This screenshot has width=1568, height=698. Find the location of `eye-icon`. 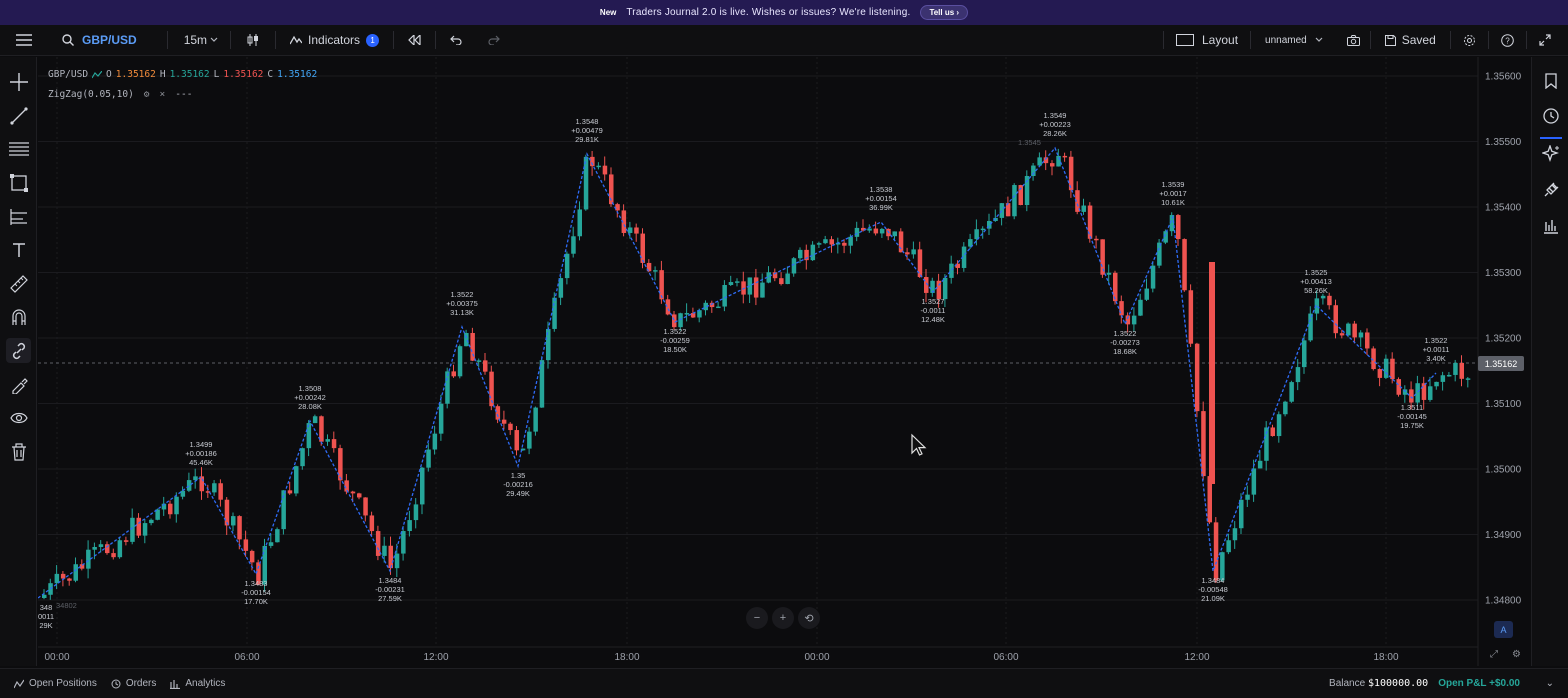

eye-icon is located at coordinates (18, 417).